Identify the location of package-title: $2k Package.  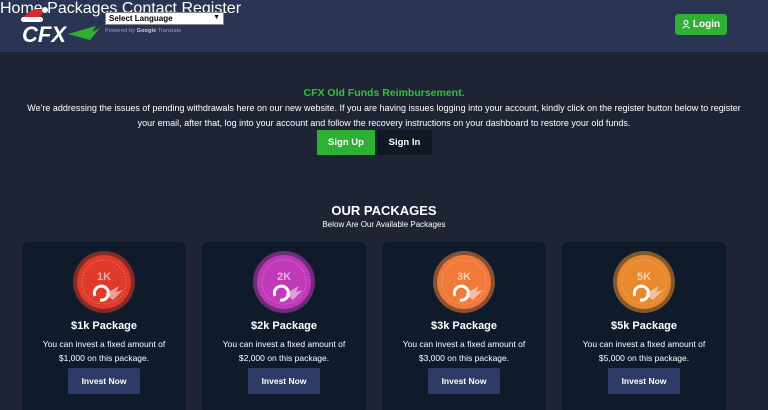
(284, 326).